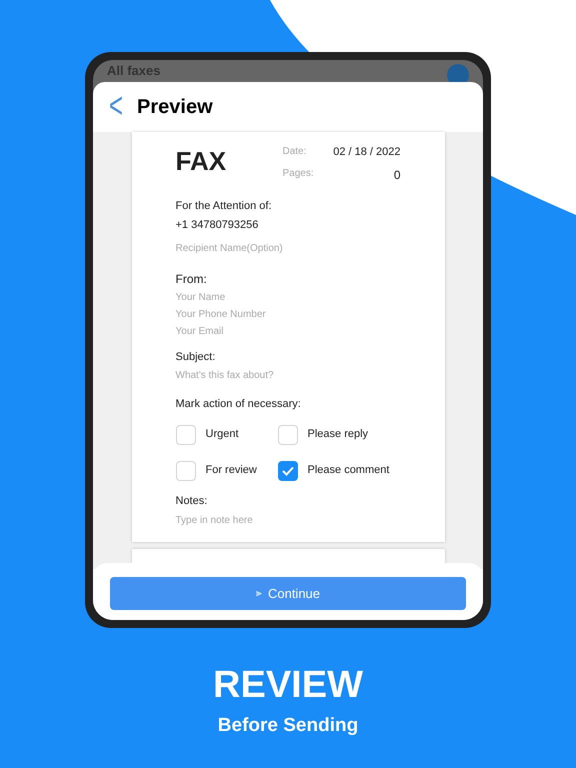 The height and width of the screenshot is (768, 576). Describe the element at coordinates (288, 520) in the screenshot. I see `notes-field: Type in note here` at that location.